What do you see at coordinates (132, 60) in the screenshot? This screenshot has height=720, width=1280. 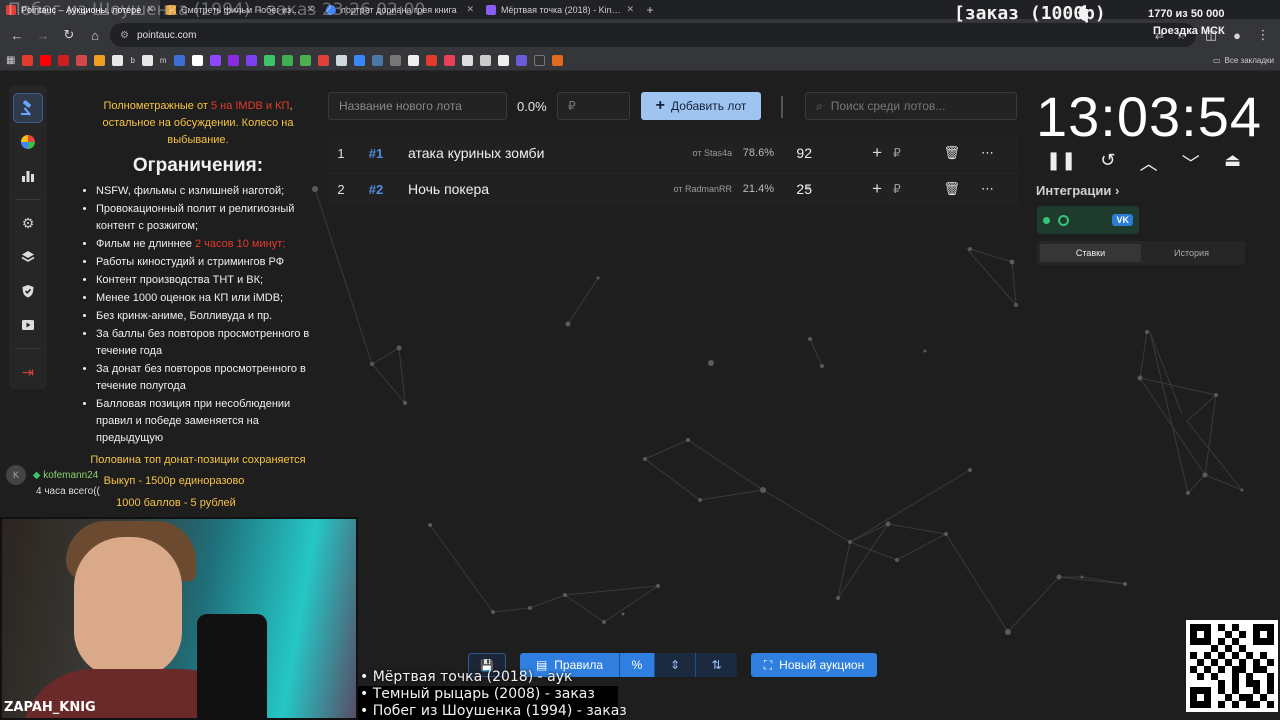 I see `bookmark-b: b` at bounding box center [132, 60].